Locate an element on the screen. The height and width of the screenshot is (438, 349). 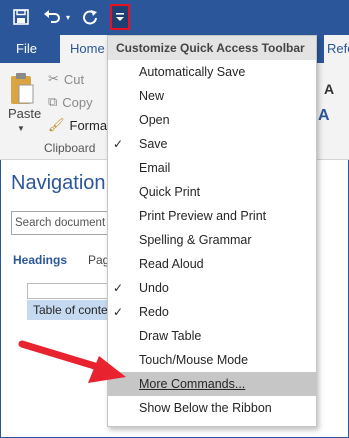
heading-item-blank is located at coordinates (72, 291).